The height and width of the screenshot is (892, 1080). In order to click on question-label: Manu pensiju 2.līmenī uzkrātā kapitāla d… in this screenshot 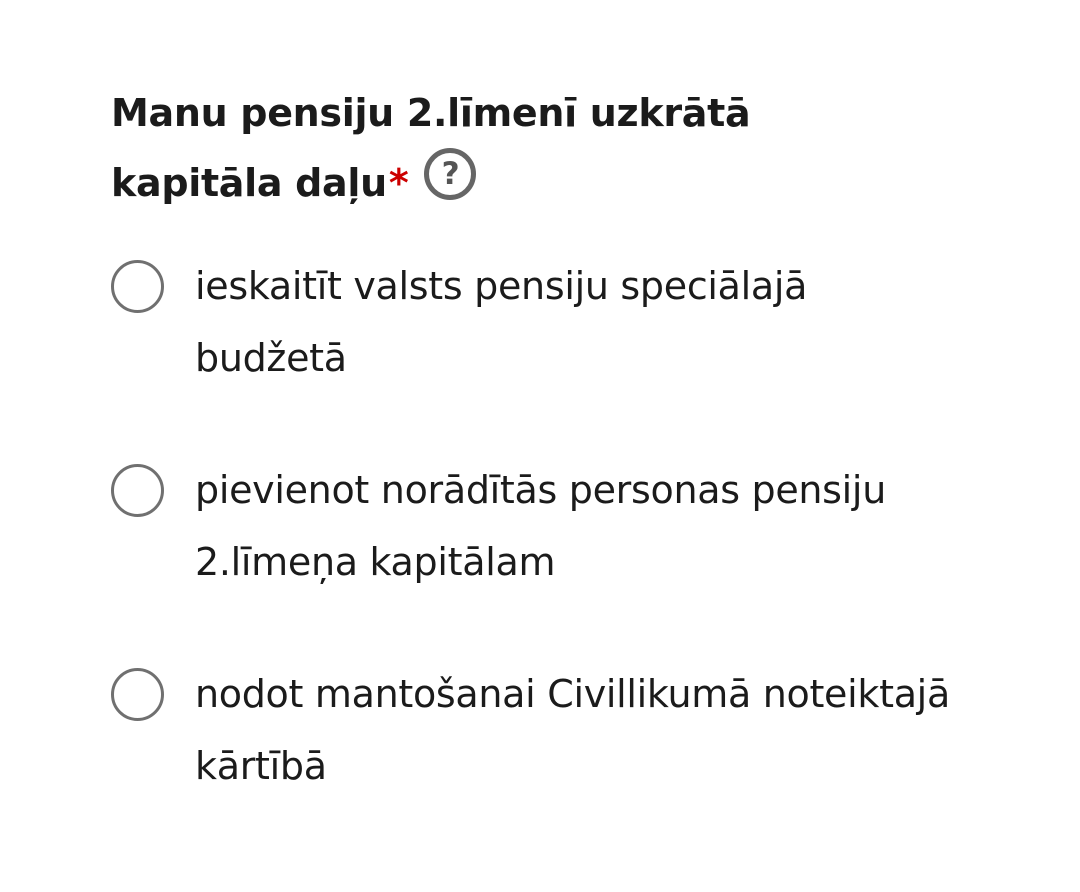, I will do `click(511, 148)`.